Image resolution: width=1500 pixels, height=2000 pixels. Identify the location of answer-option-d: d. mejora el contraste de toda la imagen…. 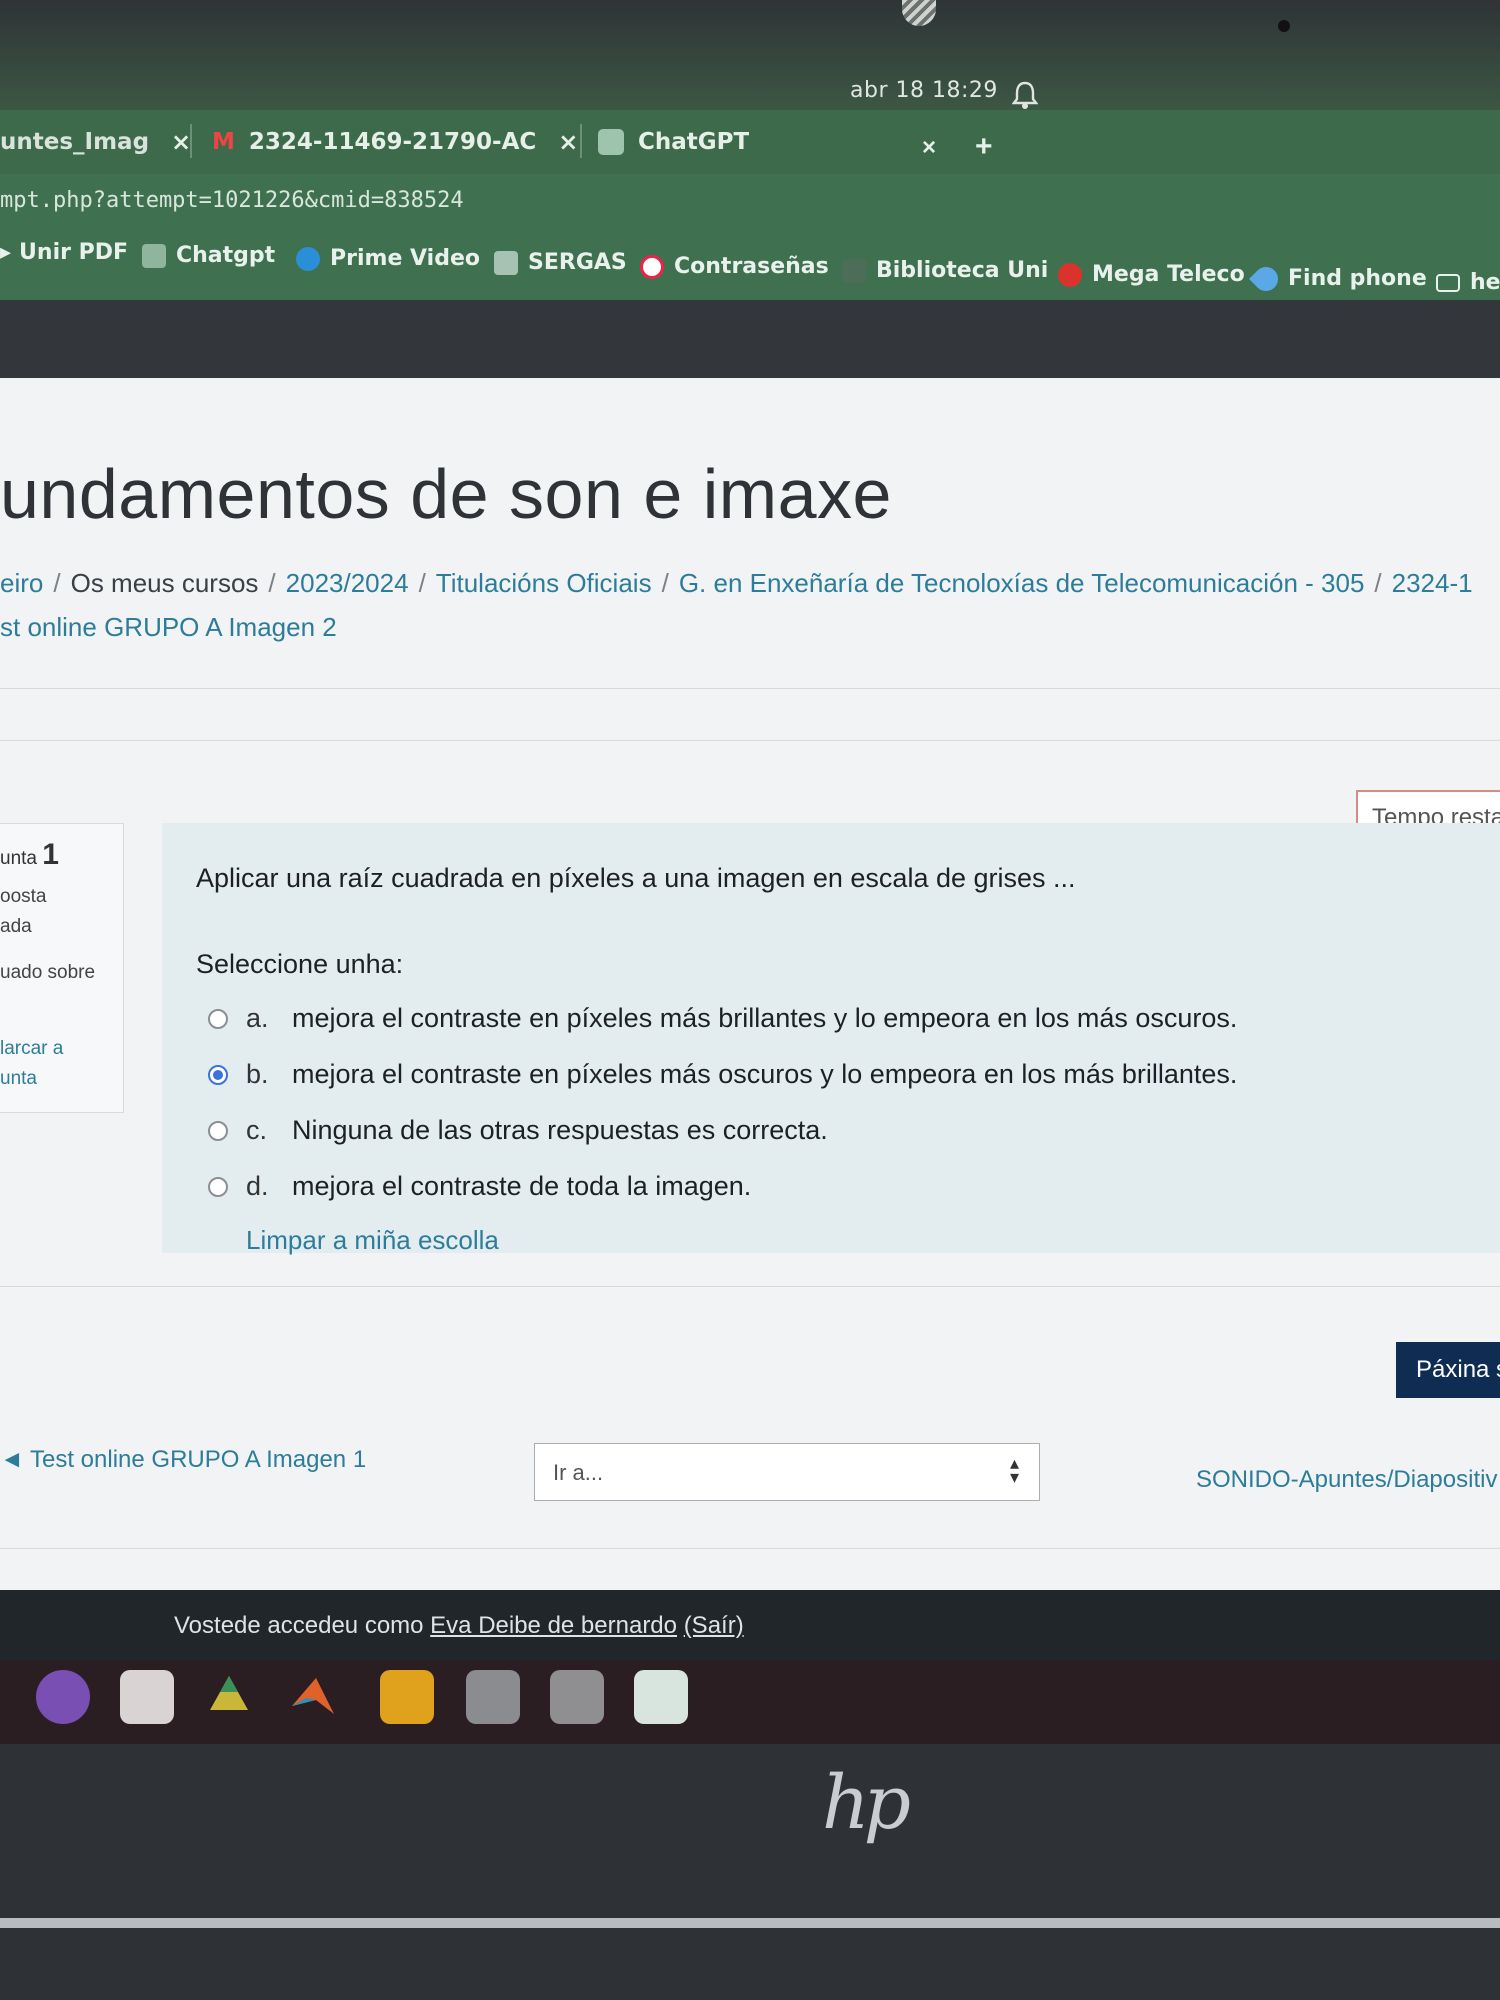
(479, 1186).